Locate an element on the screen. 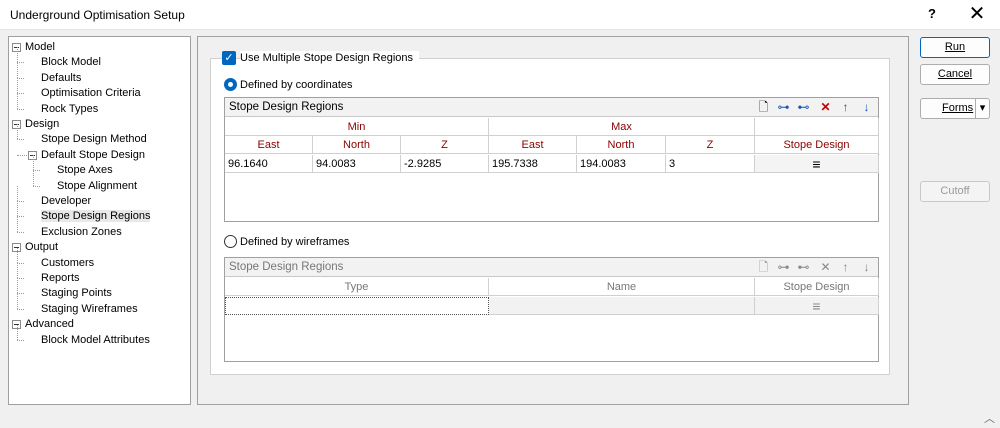  coordinates-grid-header: Stope Design Regions 🗋 ⊶ ⊷ ✕ ↑ ↓ is located at coordinates (551, 107).